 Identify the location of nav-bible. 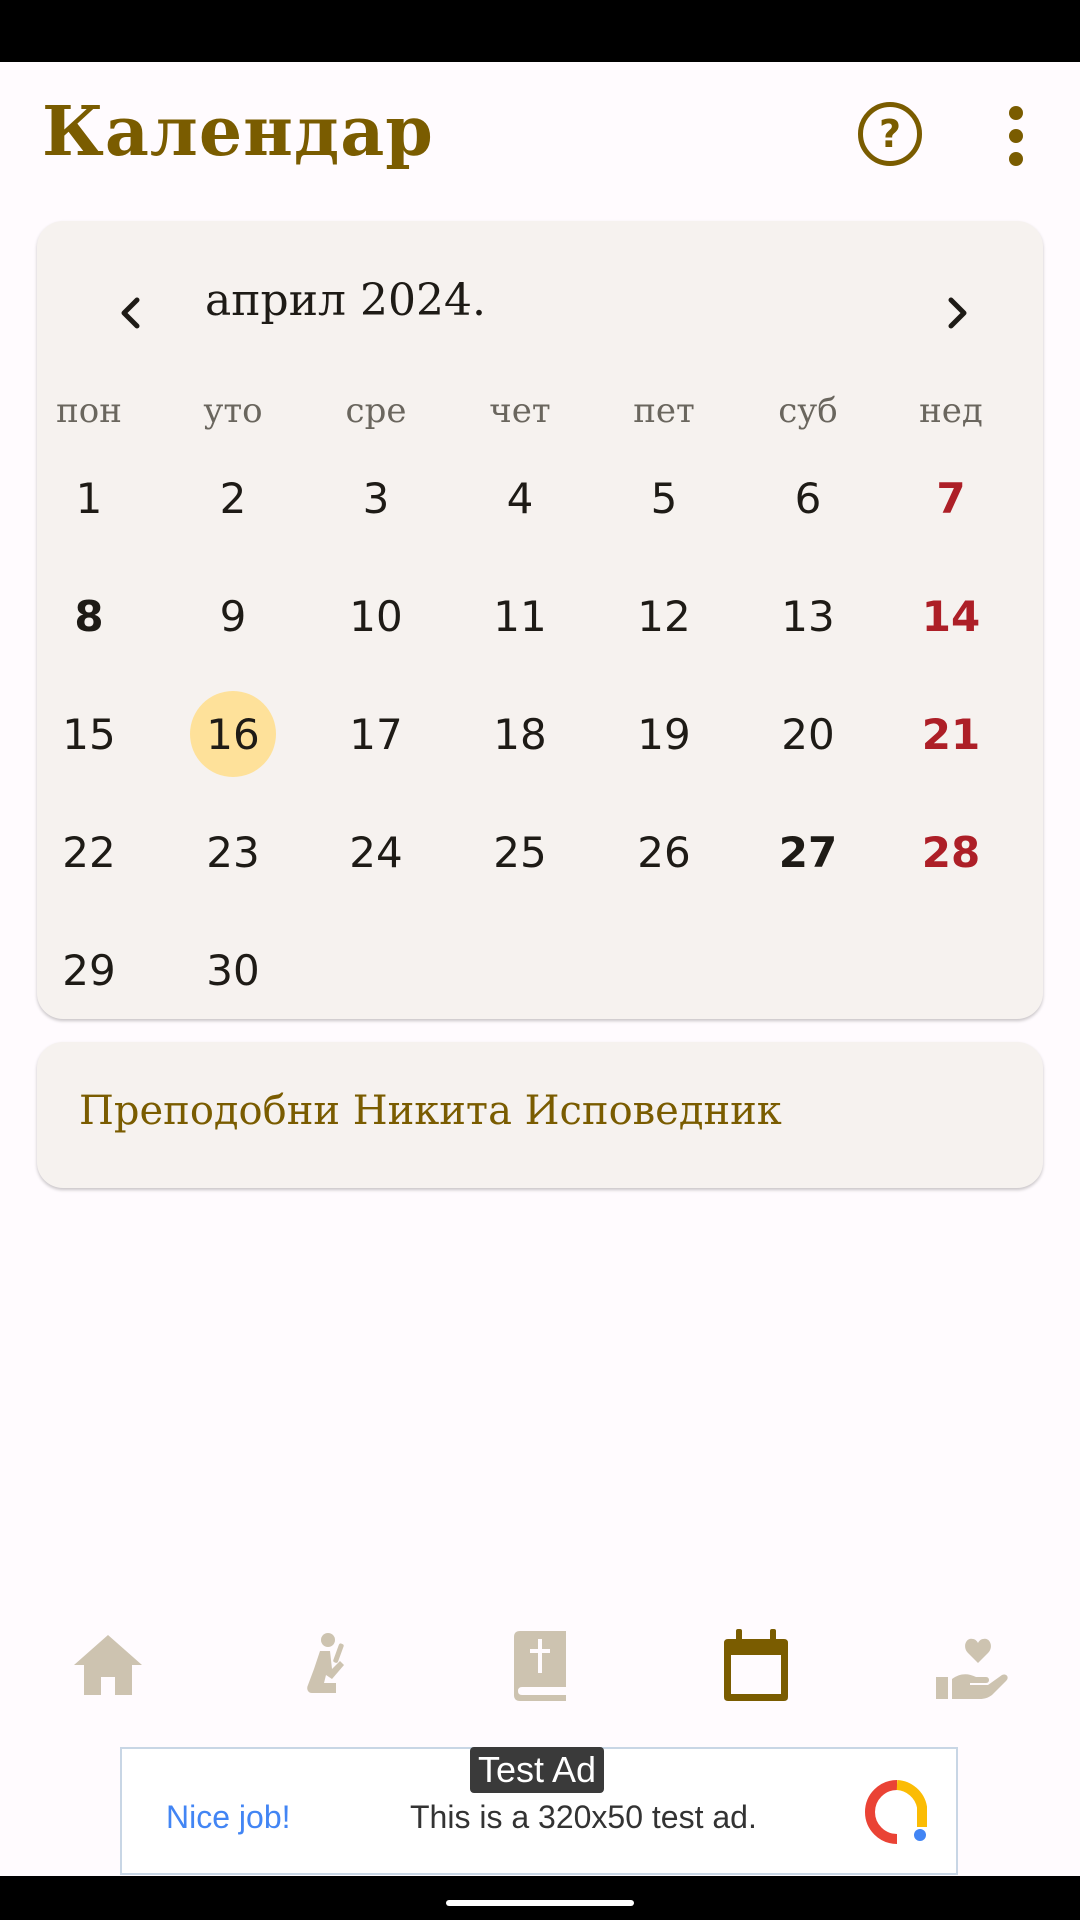
(540, 1665).